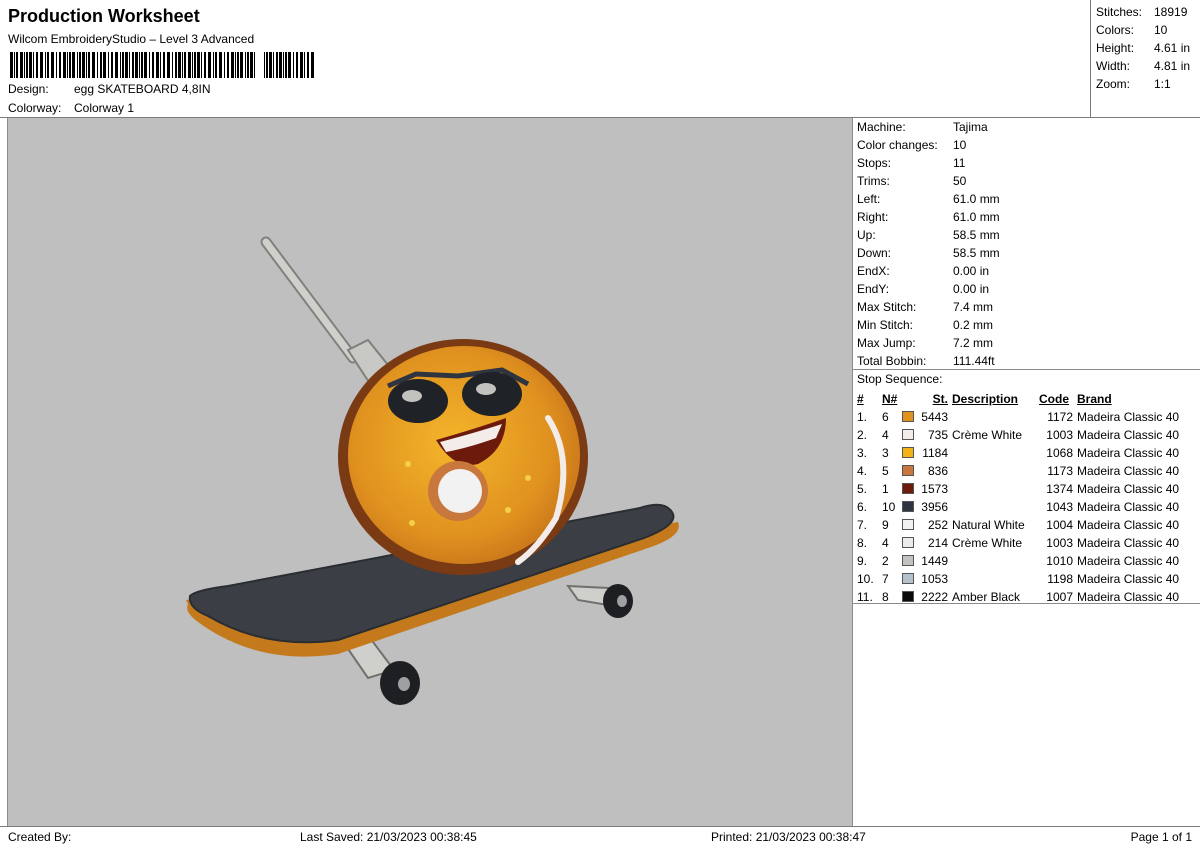 This screenshot has height=848, width=1200. Describe the element at coordinates (1148, 14) in the screenshot. I see `stat-row: Stitches: 18919` at that location.